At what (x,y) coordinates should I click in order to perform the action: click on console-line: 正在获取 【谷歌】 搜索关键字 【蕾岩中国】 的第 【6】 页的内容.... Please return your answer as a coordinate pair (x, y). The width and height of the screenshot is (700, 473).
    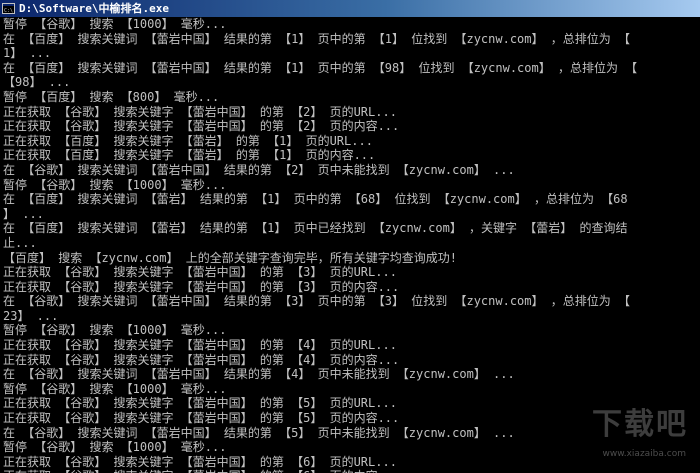
    Looking at the image, I should click on (351, 471).